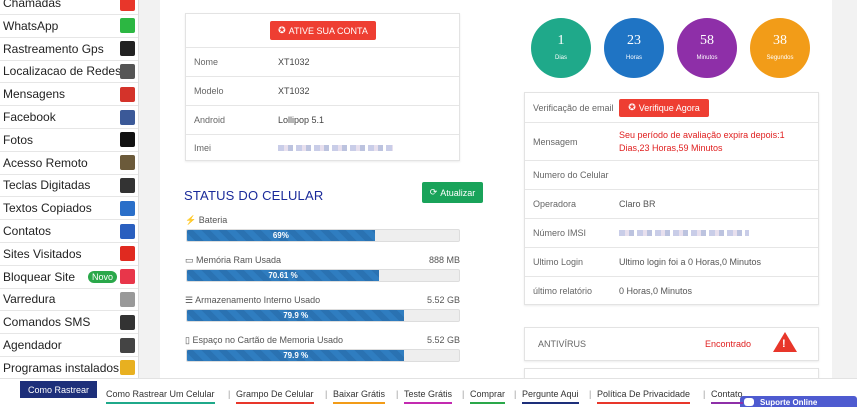 This screenshot has width=857, height=407. I want to click on countdown-segundos: 38 Segundos, so click(780, 48).